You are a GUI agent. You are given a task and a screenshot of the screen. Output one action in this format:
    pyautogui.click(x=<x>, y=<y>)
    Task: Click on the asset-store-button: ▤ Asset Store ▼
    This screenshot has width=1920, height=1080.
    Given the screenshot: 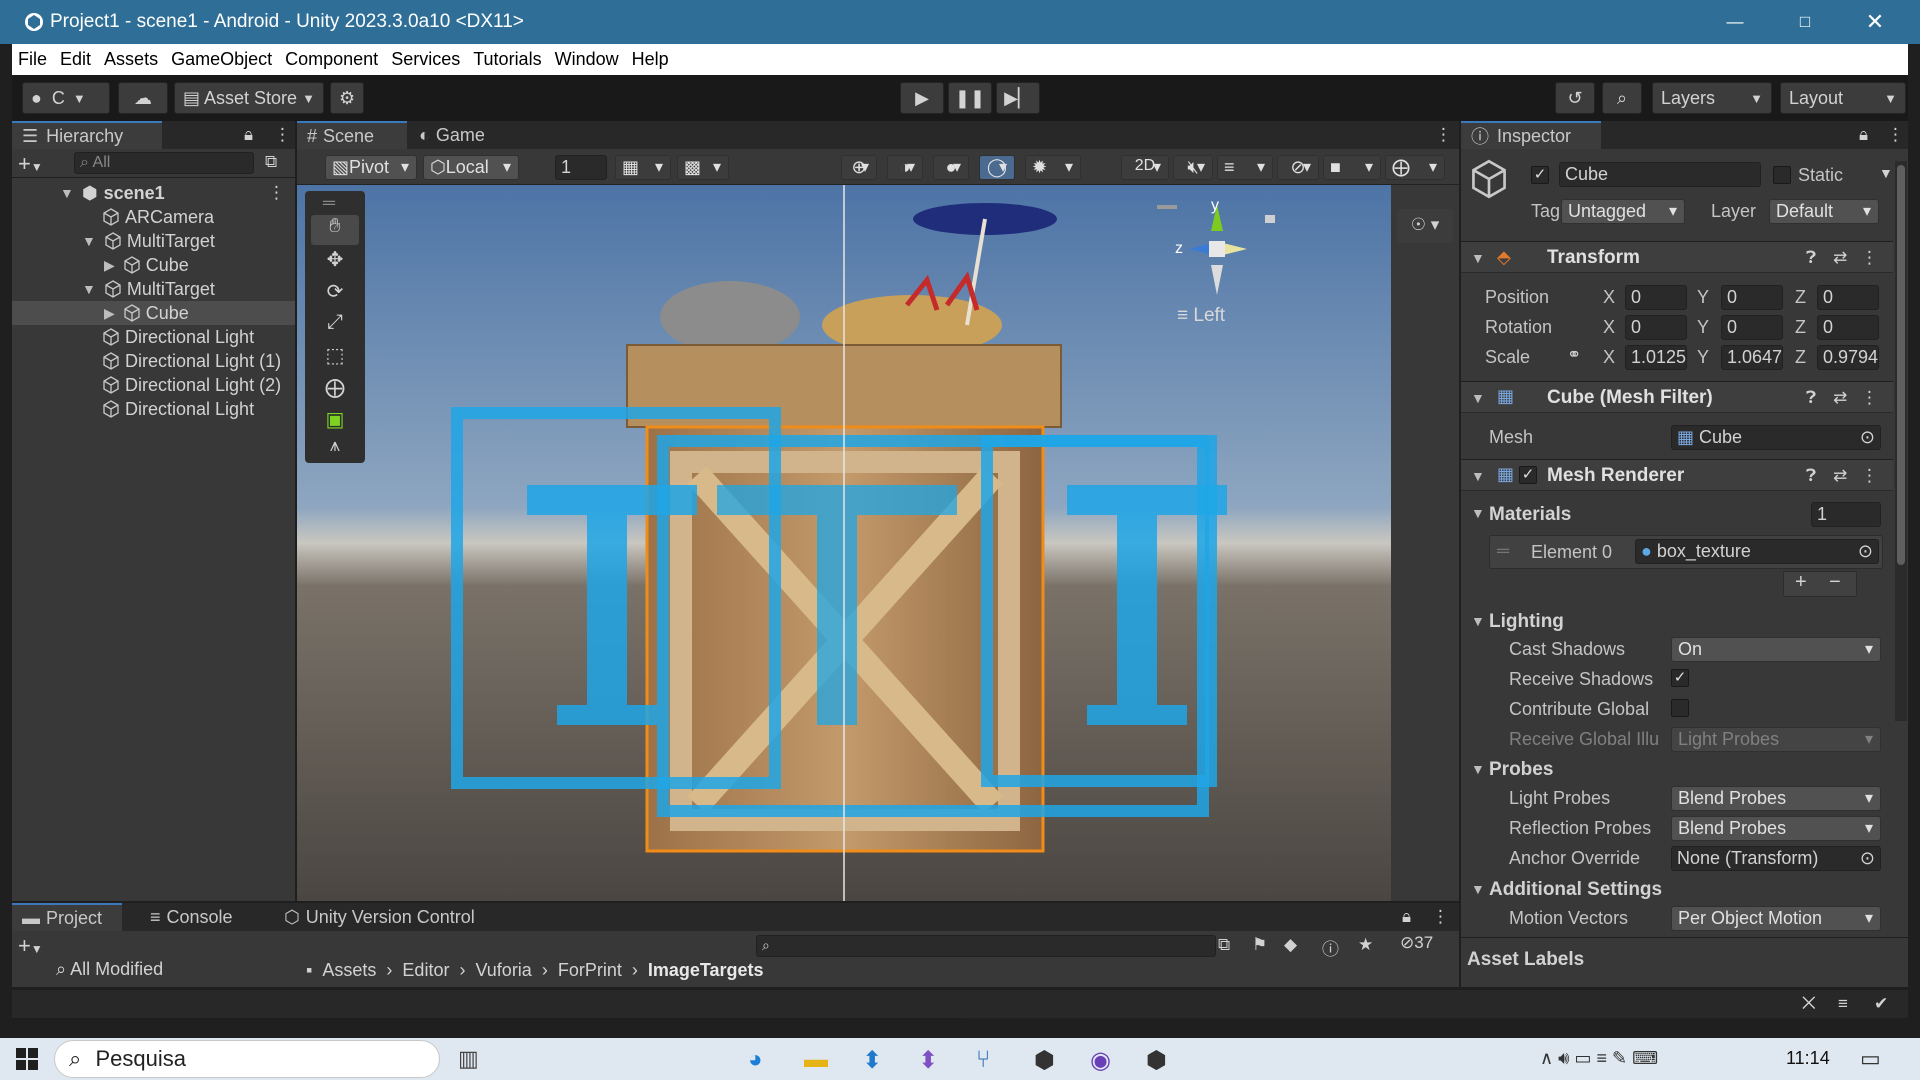 What is the action you would take?
    pyautogui.click(x=249, y=98)
    